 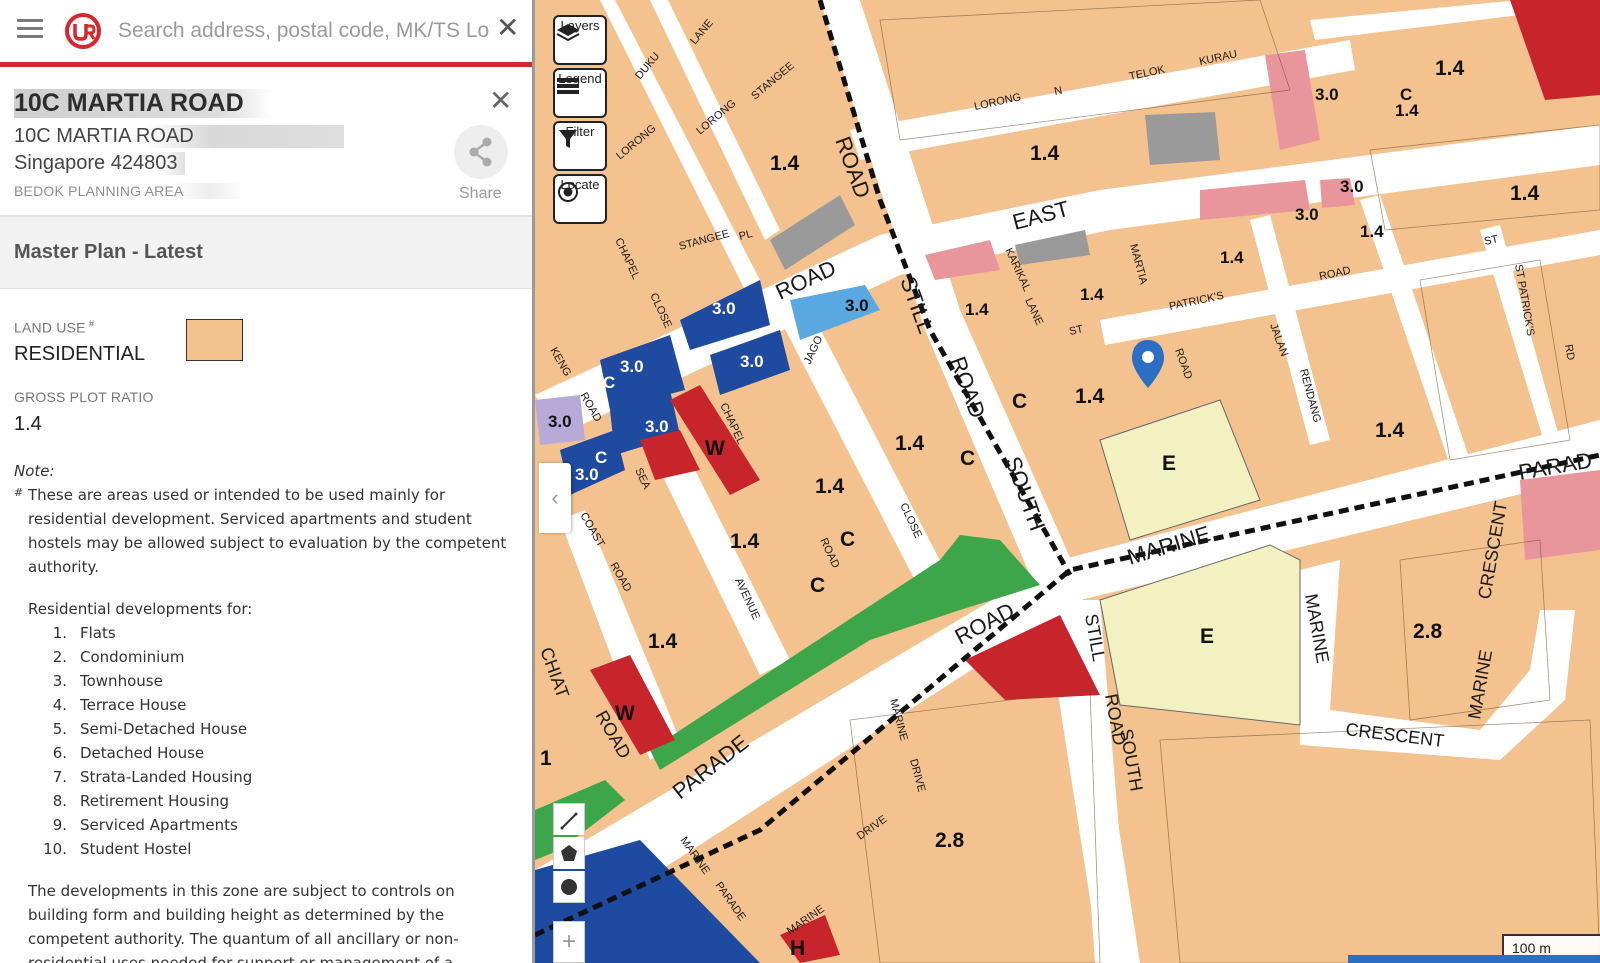 What do you see at coordinates (143, 103) in the screenshot?
I see `address-title: 10C MARTIA ROAD` at bounding box center [143, 103].